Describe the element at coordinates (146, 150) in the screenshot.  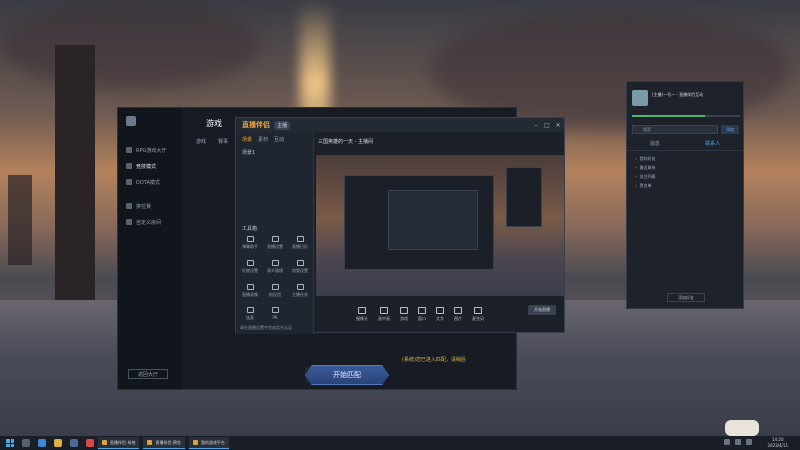
I see `sidebar-item: RPG游戏大厅` at that location.